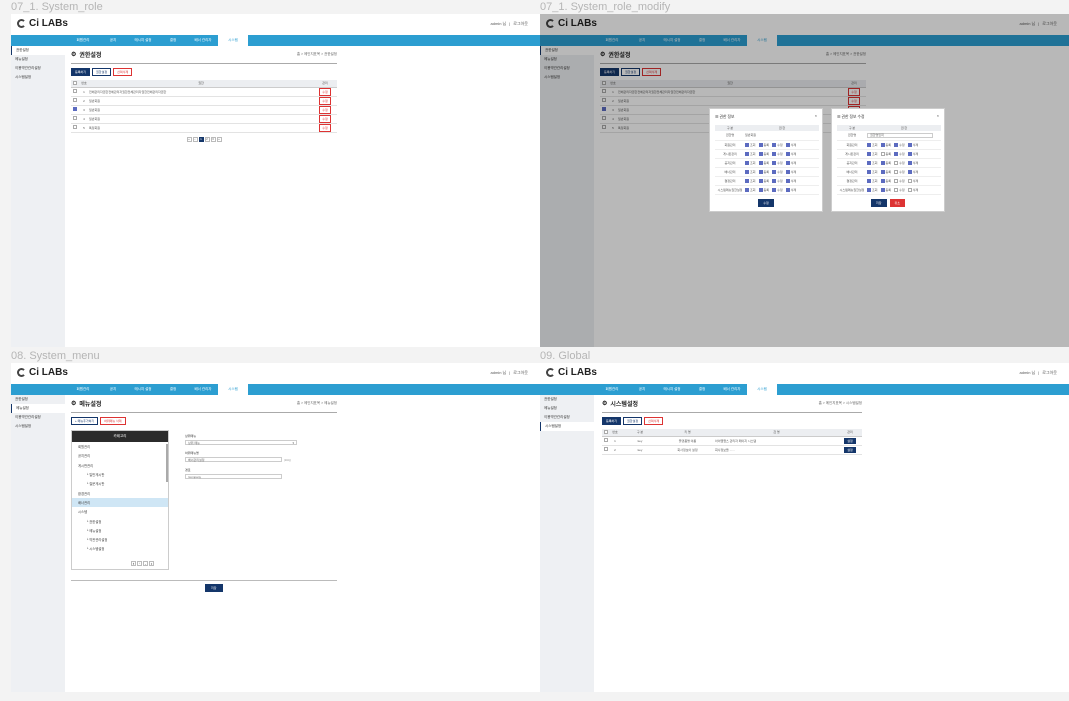 The height and width of the screenshot is (701, 1069). What do you see at coordinates (233, 476) in the screenshot?
I see `path-input: /company` at bounding box center [233, 476].